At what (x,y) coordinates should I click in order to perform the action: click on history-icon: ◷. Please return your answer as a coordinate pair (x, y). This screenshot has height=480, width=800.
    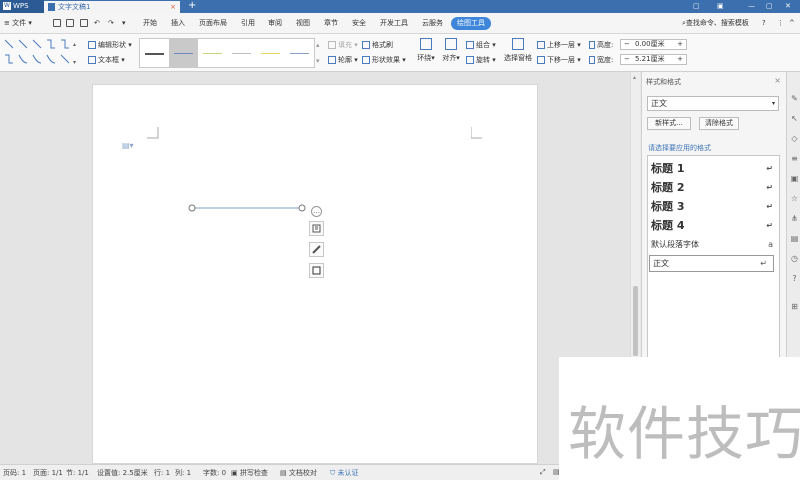
    Looking at the image, I should click on (794, 258).